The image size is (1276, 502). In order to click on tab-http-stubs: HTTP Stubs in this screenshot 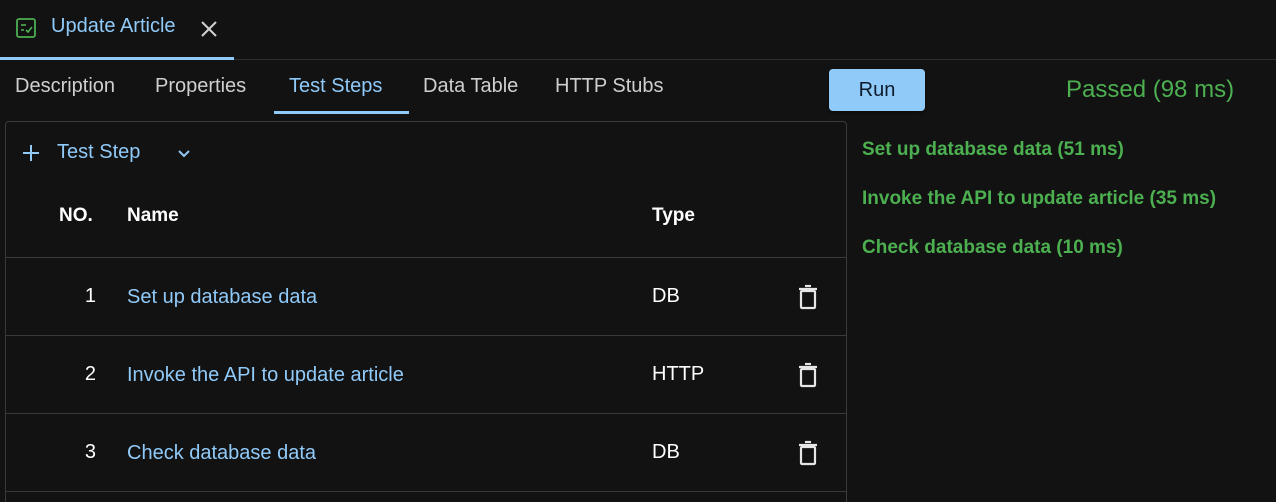, I will do `click(609, 86)`.